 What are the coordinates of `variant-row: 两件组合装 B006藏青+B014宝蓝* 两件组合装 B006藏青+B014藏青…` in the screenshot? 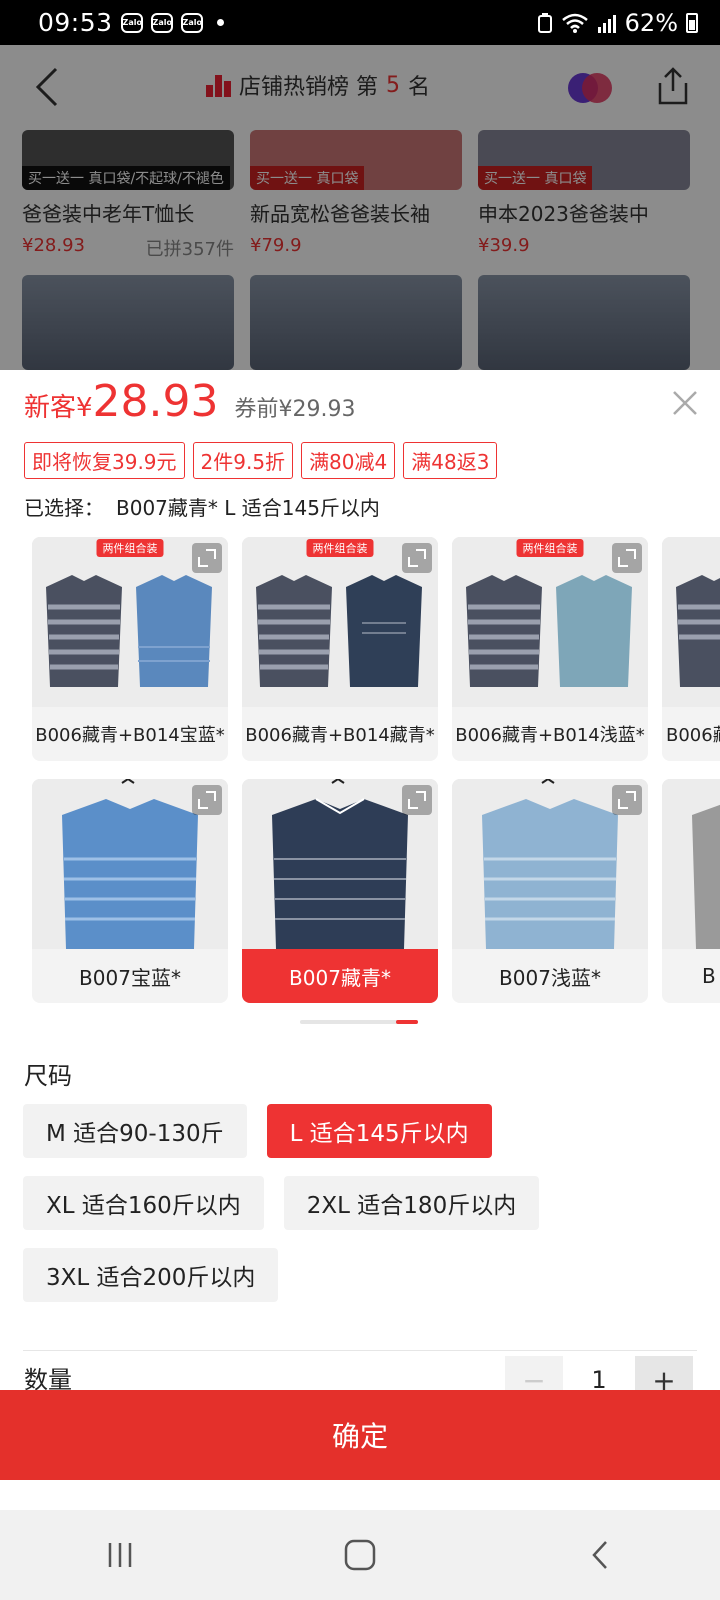 It's located at (376, 649).